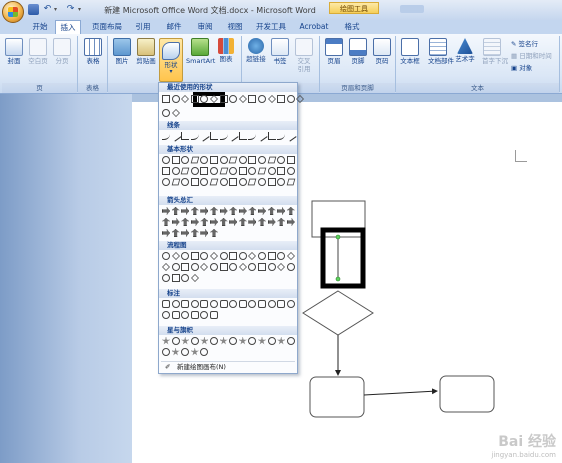 The image size is (562, 463). I want to click on text-box-button: 文本框, so click(410, 51).